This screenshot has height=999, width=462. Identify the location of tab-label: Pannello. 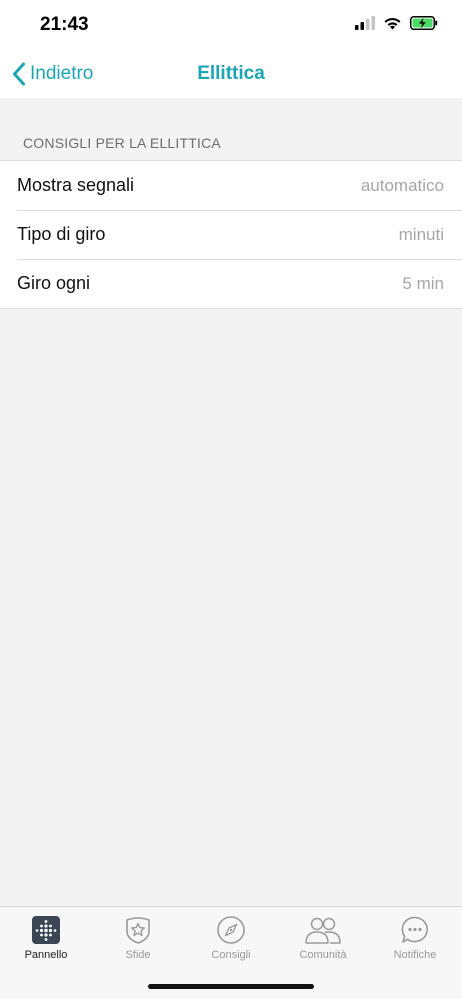
(46, 955).